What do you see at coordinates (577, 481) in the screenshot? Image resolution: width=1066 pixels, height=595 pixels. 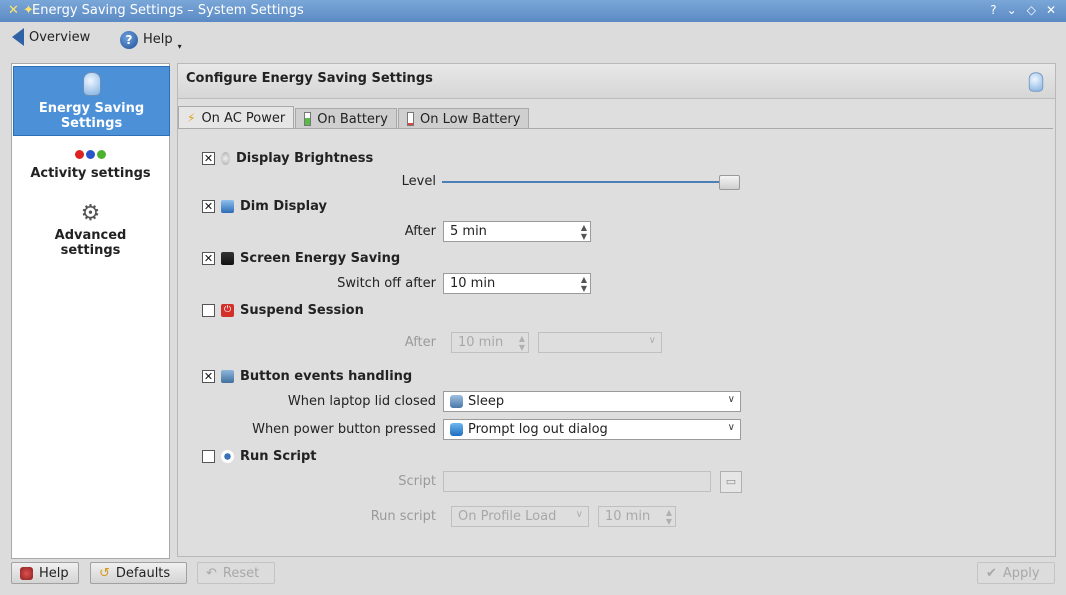 I see `script-path-input` at bounding box center [577, 481].